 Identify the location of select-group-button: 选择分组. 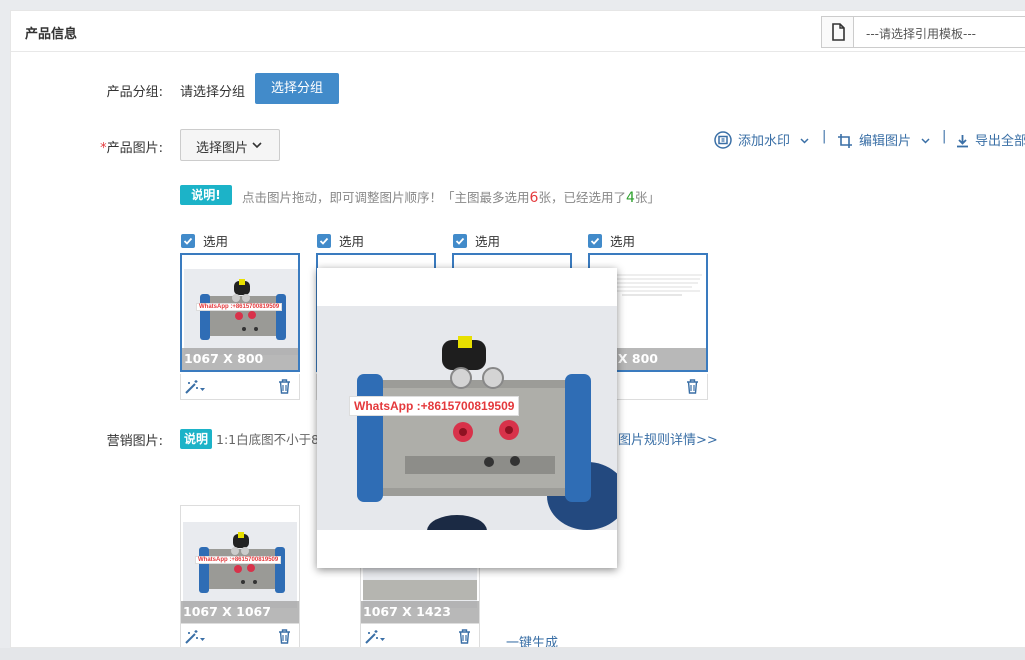
(297, 88).